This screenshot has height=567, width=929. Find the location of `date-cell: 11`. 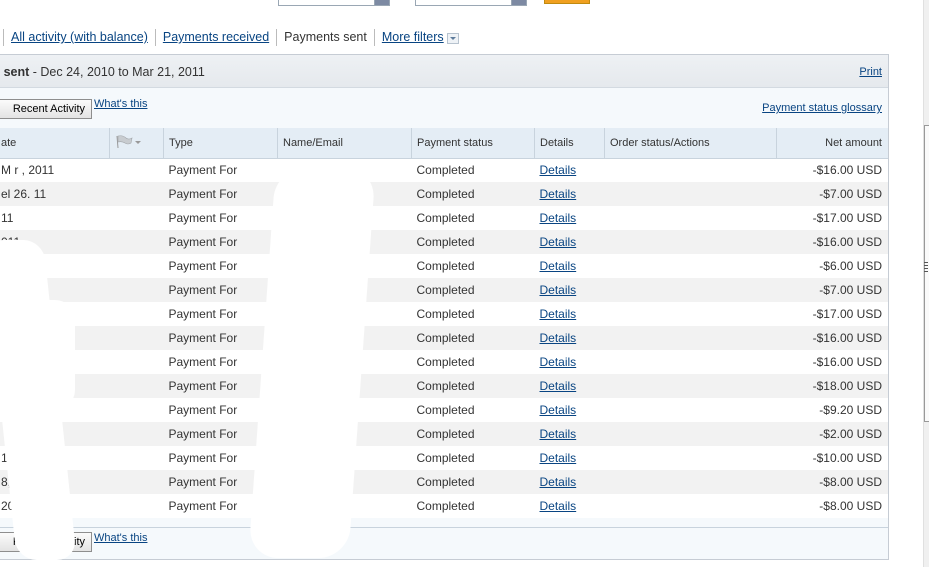

date-cell: 11 is located at coordinates (7, 218).